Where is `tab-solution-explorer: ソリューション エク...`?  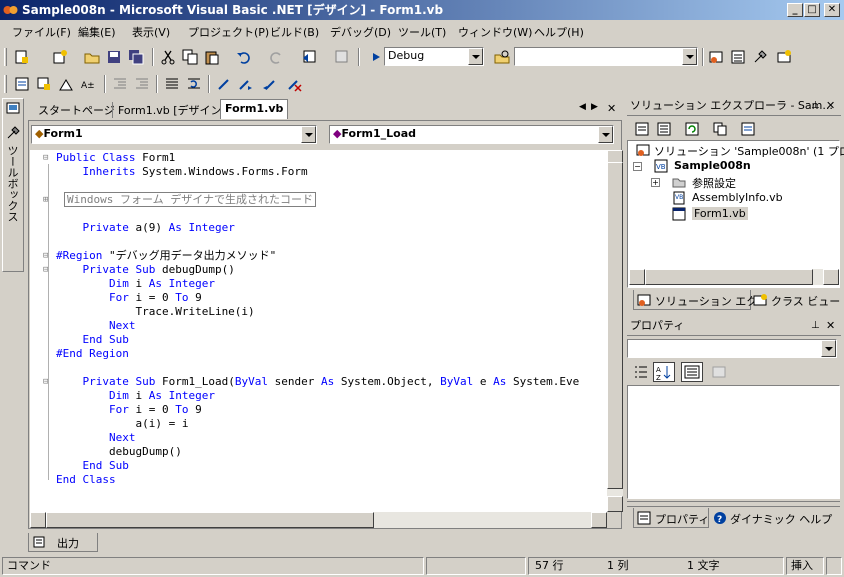
tab-solution-explorer: ソリューション エク... is located at coordinates (700, 300).